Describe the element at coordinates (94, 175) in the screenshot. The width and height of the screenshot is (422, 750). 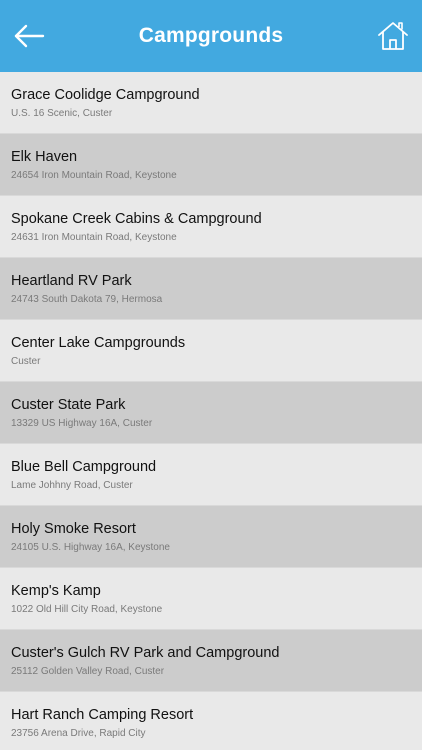
I see `campground-address: 24654 Iron Mountain Road, Keystone` at that location.